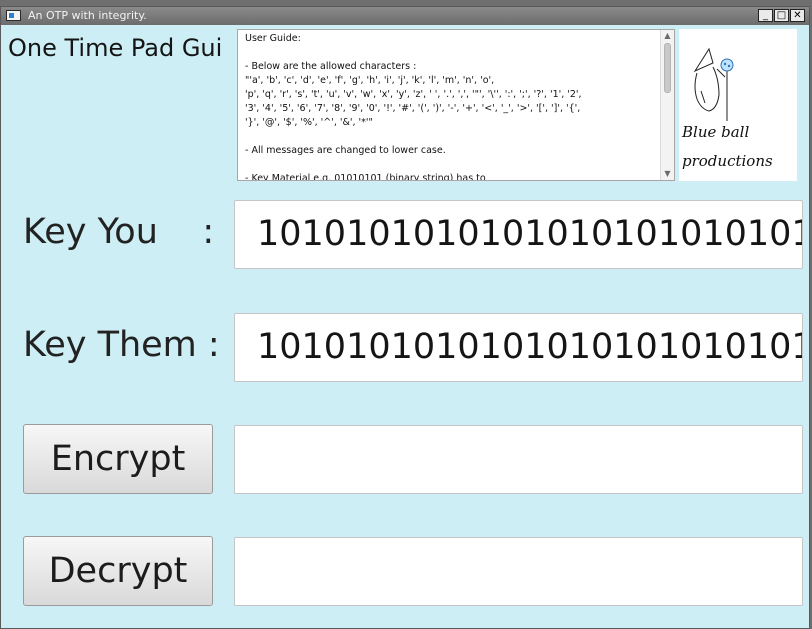 This screenshot has height=629, width=812. Describe the element at coordinates (765, 15) in the screenshot. I see `minimize-button: _` at that location.